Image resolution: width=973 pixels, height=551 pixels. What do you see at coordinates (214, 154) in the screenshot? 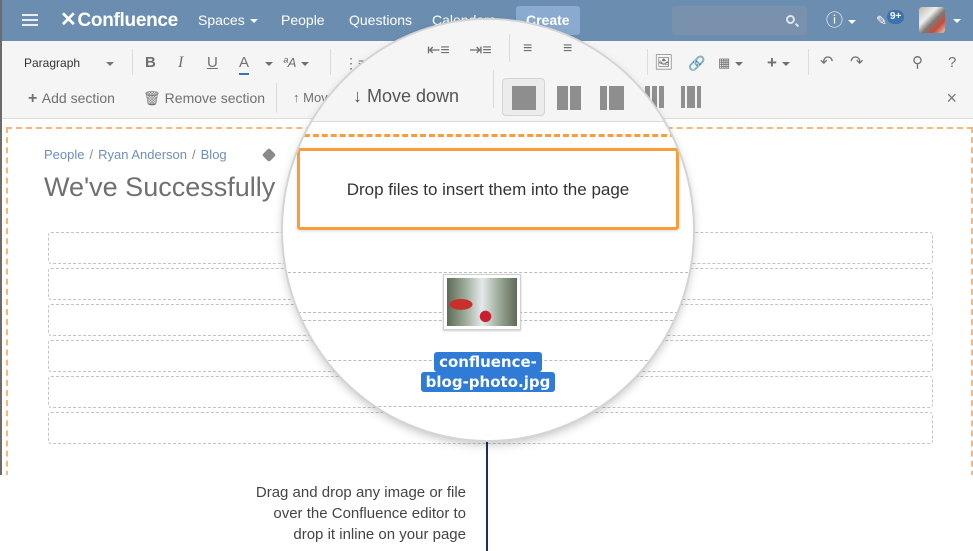
I see `breadcrumb-blog: Blog` at bounding box center [214, 154].